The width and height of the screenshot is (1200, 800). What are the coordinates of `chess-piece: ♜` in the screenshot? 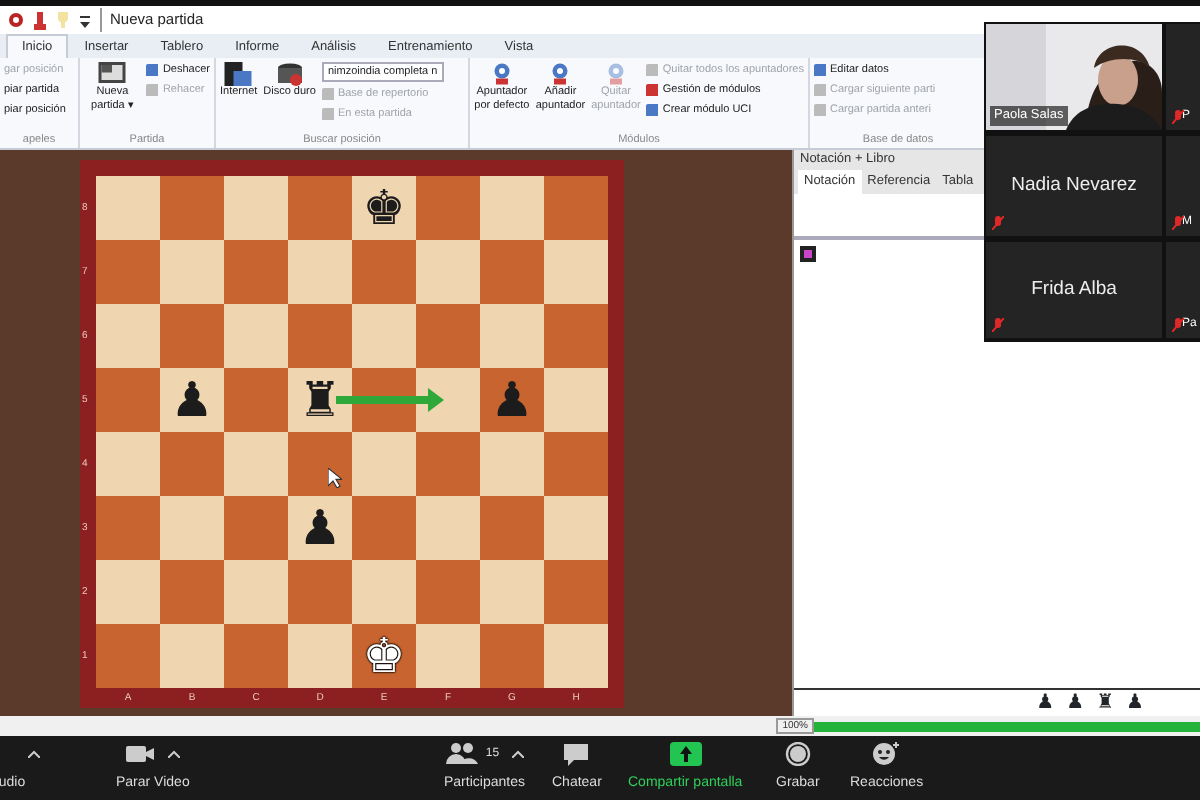 It's located at (320, 400).